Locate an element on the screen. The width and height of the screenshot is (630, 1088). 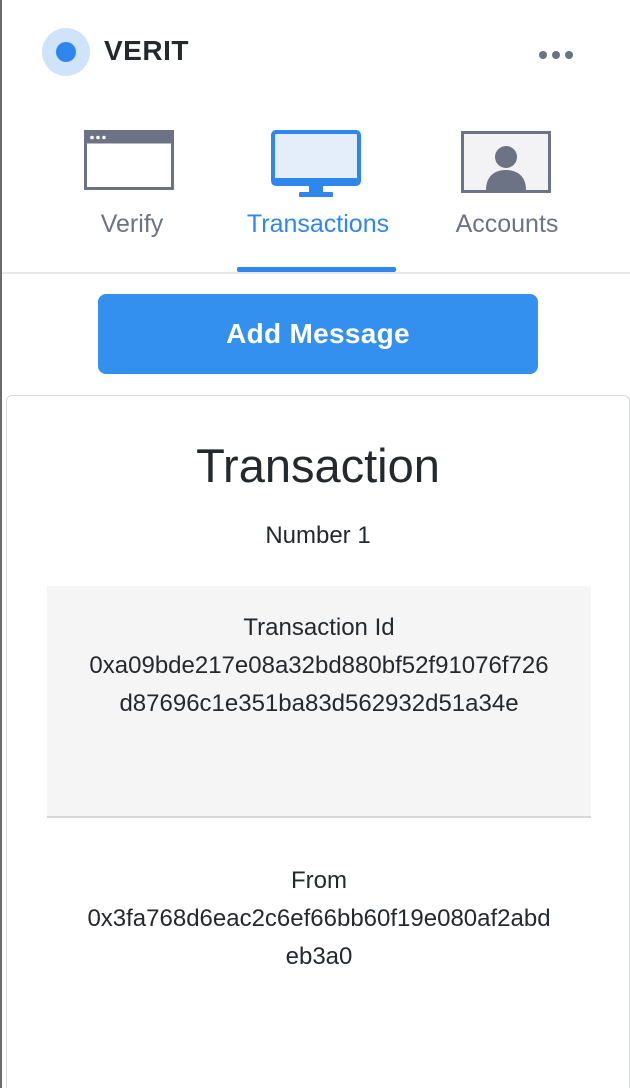
logo-dot is located at coordinates (66, 52).